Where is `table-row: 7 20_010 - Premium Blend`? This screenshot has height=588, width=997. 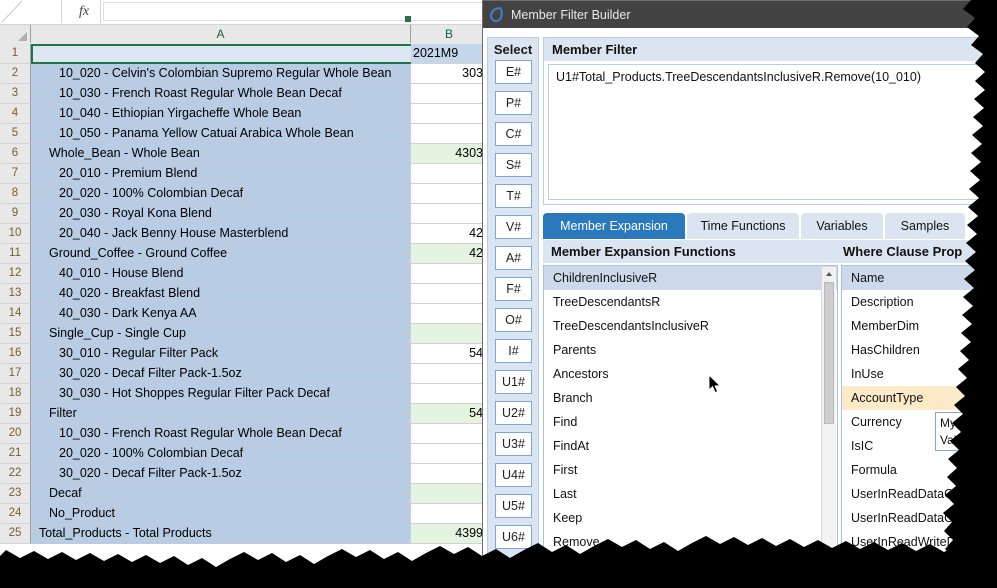
table-row: 7 20_010 - Premium Blend is located at coordinates (244, 174).